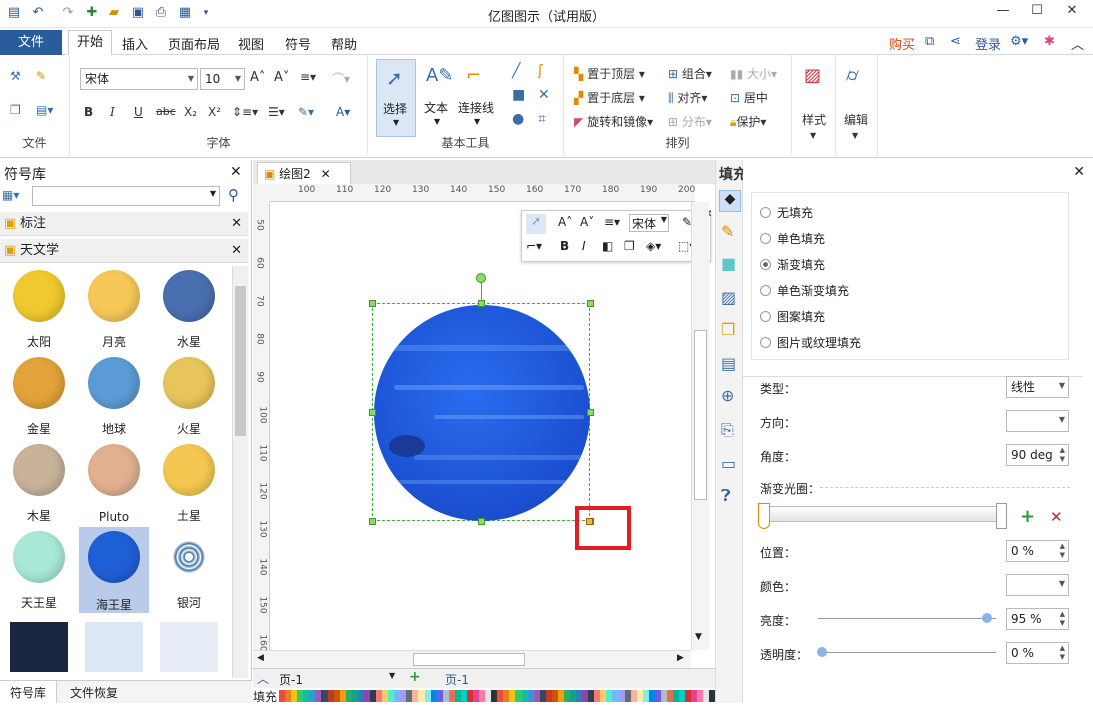 Image resolution: width=1093 pixels, height=705 pixels. Describe the element at coordinates (1037, 12) in the screenshot. I see `maximize-icon: ☐` at that location.